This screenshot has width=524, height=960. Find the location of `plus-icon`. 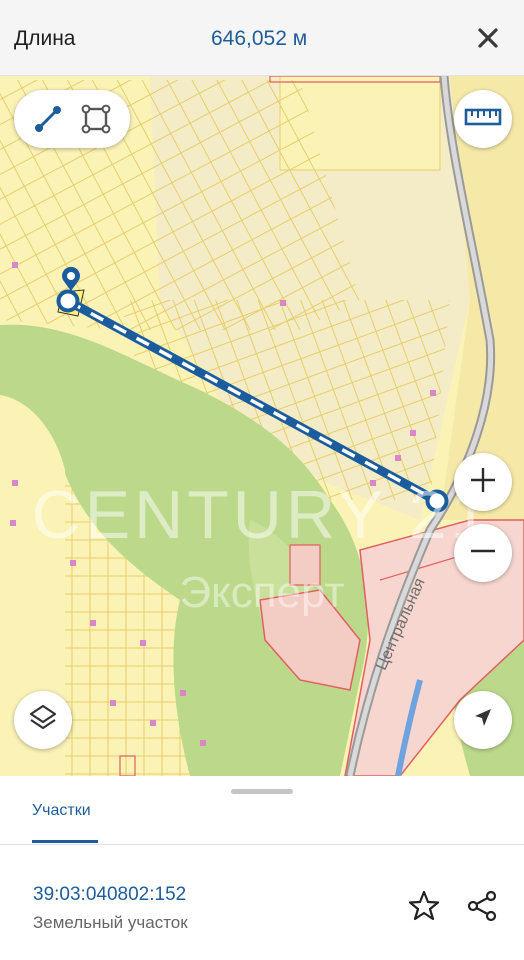

plus-icon is located at coordinates (483, 482).